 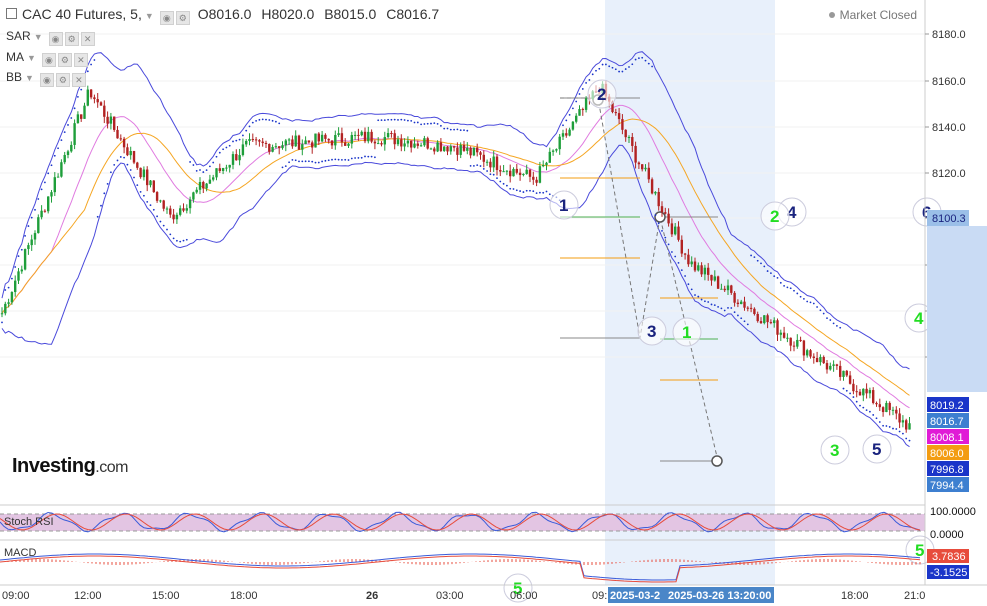 What do you see at coordinates (11, 13) in the screenshot?
I see `collapse-icon` at bounding box center [11, 13].